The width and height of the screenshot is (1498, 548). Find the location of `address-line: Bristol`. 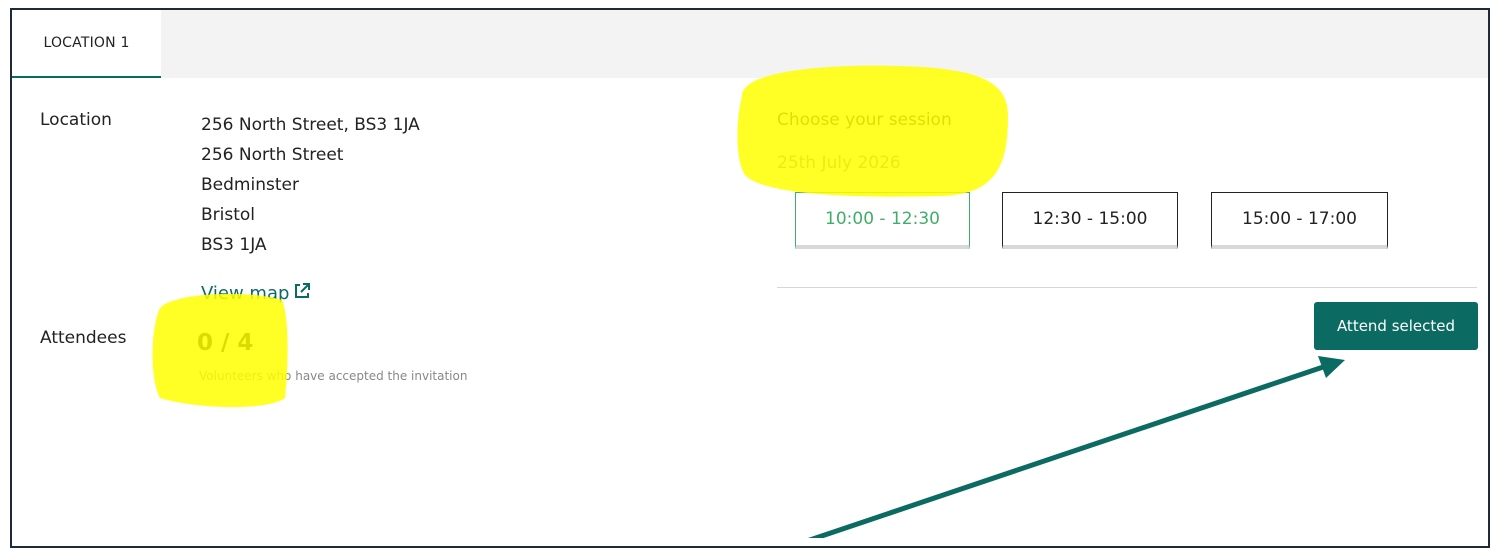

address-line: Bristol is located at coordinates (228, 215).